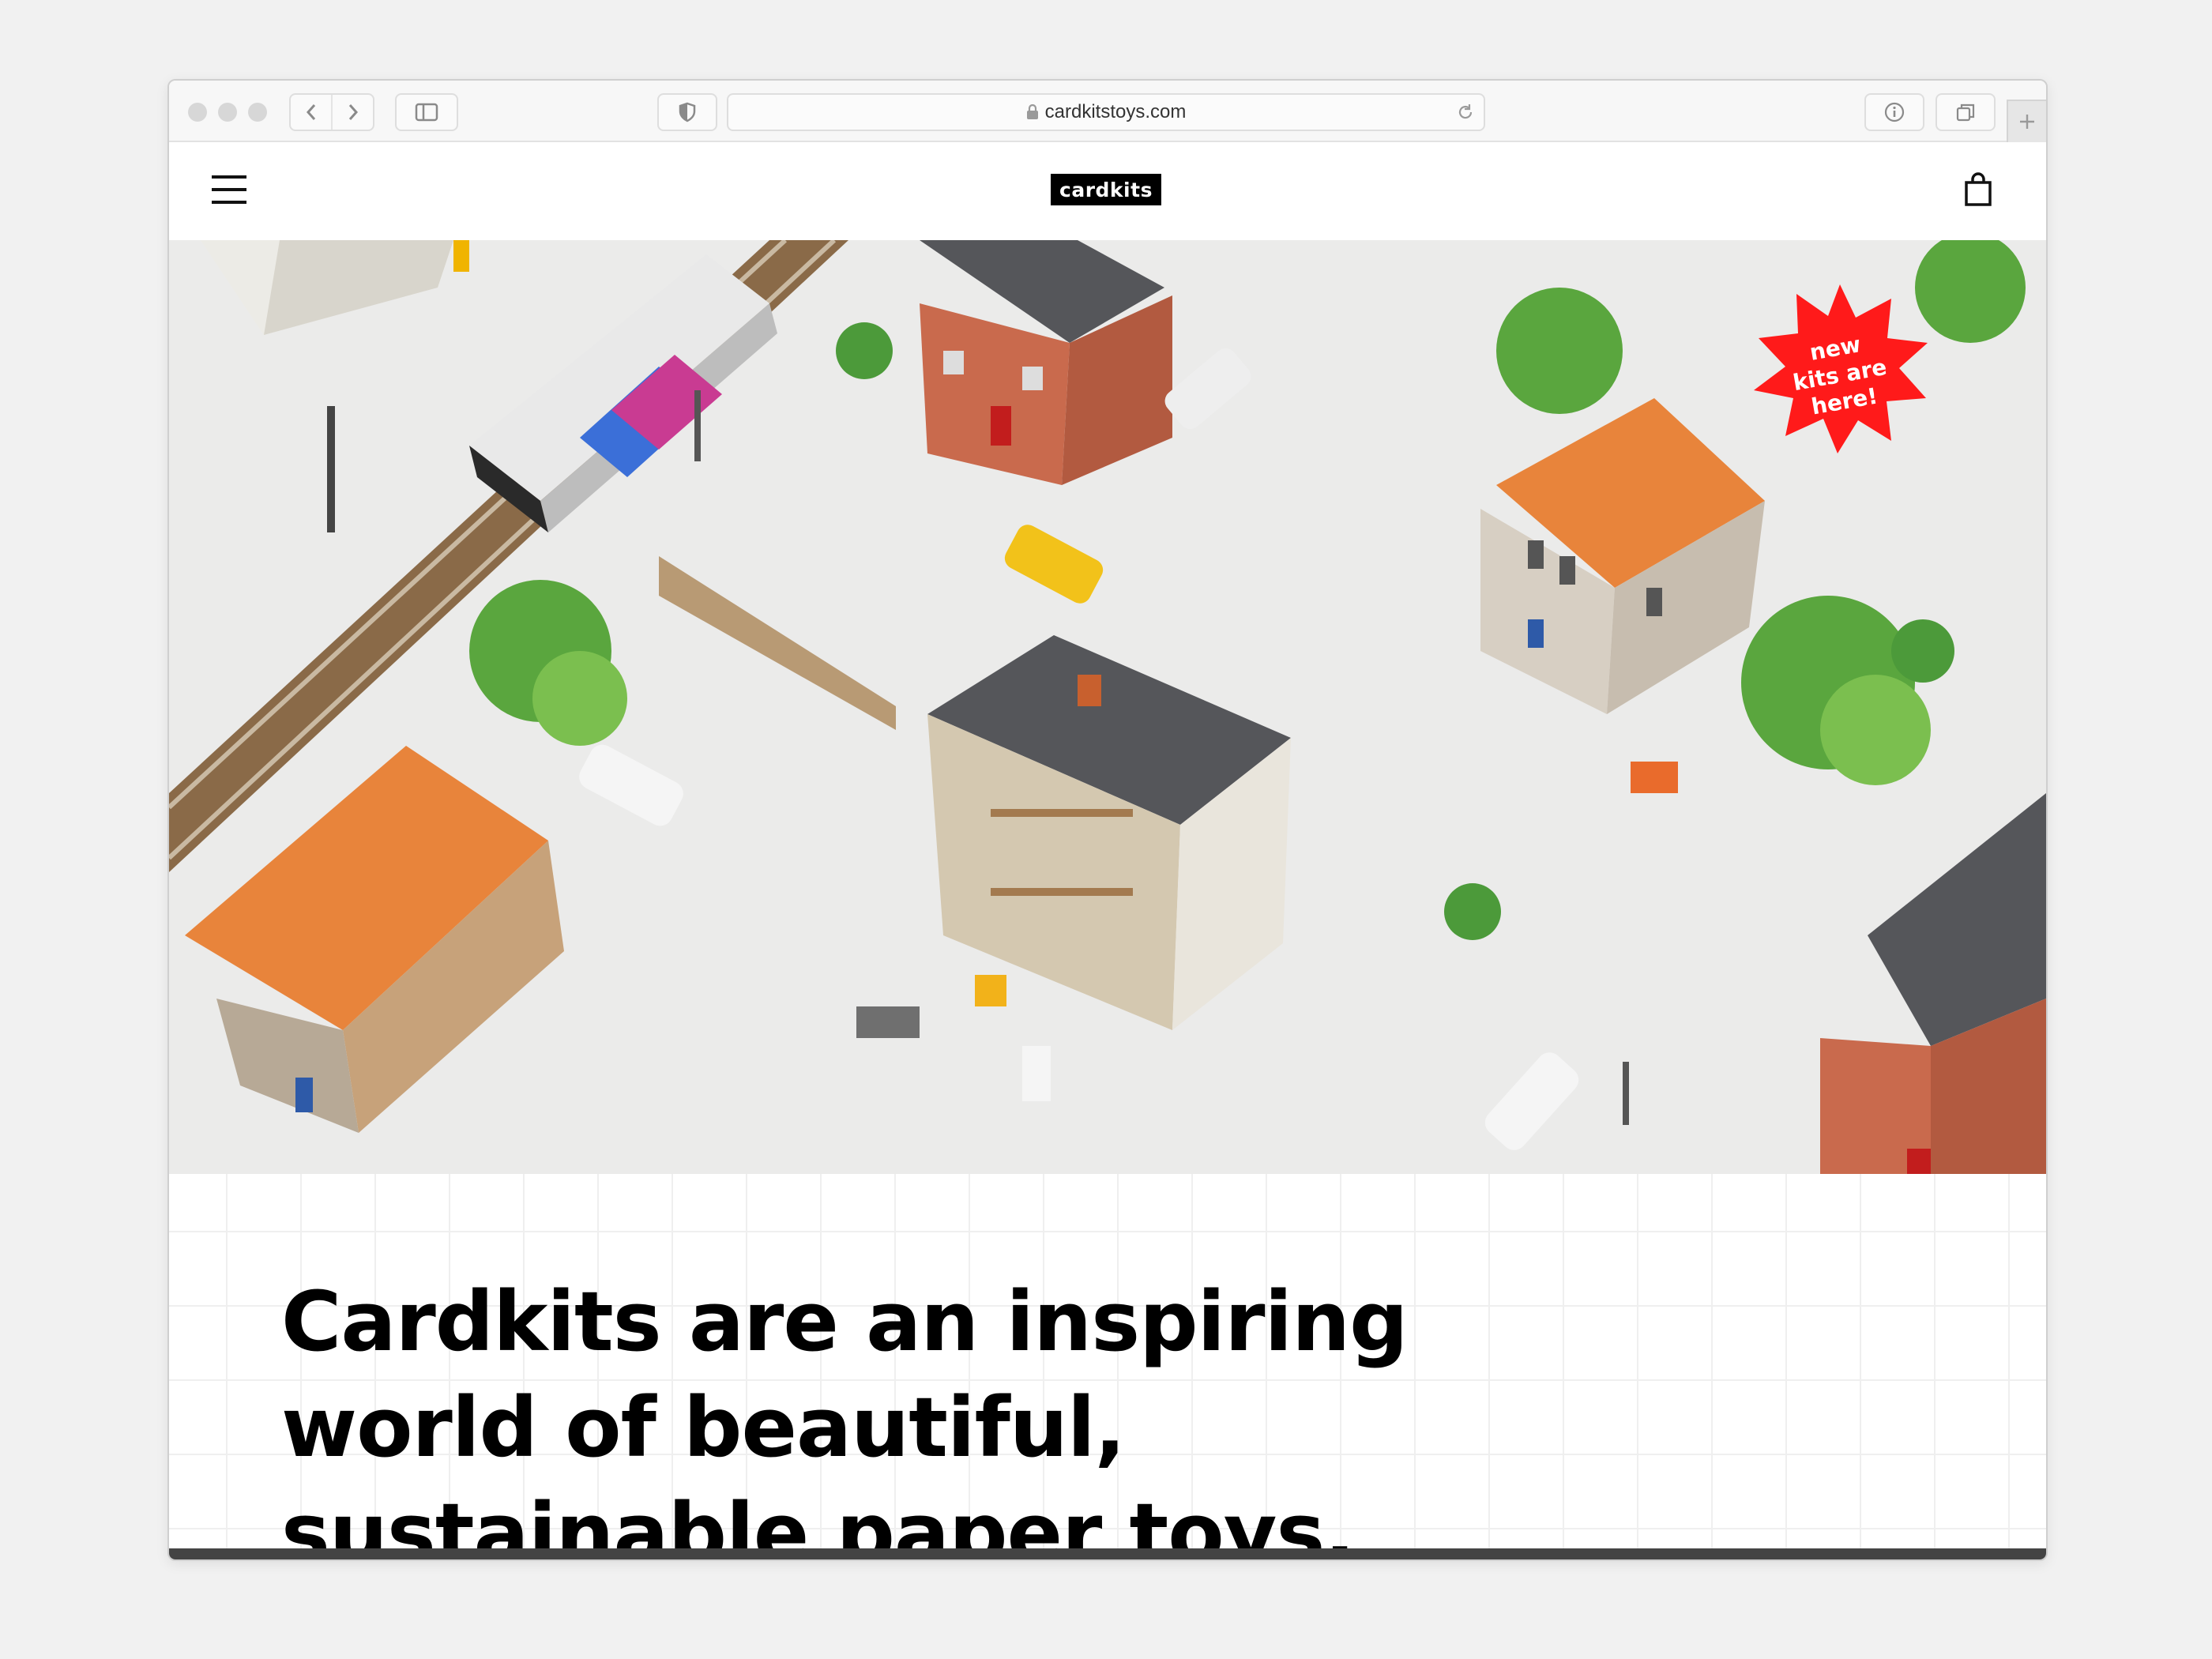 This screenshot has height=1659, width=2212. Describe the element at coordinates (1933, 984) in the screenshot. I see `grey-roof-house-bottom-right` at that location.